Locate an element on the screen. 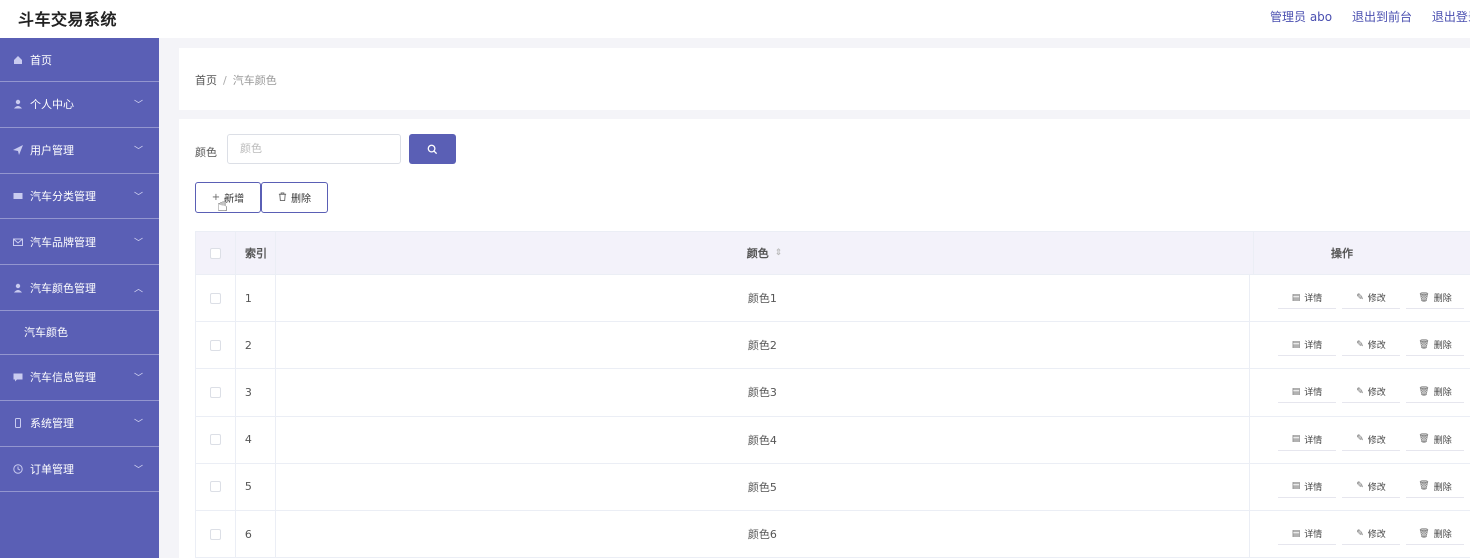 This screenshot has height=558, width=1470. sidebar-item-category: 汽车分类管理 ﹀ is located at coordinates (79, 197).